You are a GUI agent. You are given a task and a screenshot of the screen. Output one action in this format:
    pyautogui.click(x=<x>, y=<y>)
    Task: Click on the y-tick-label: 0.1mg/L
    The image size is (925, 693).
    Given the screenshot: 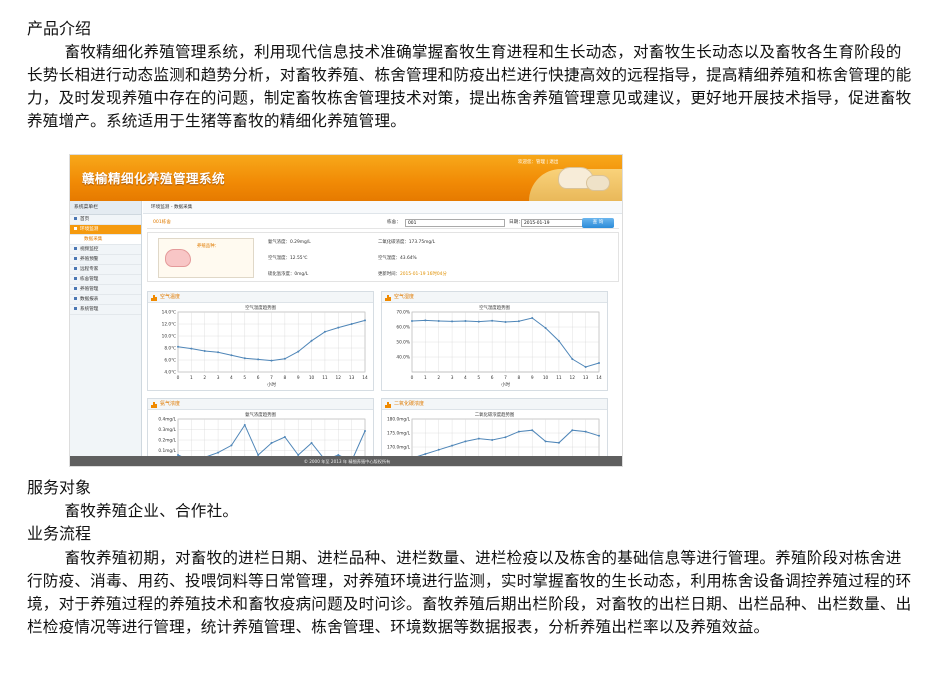 What is the action you would take?
    pyautogui.click(x=167, y=451)
    